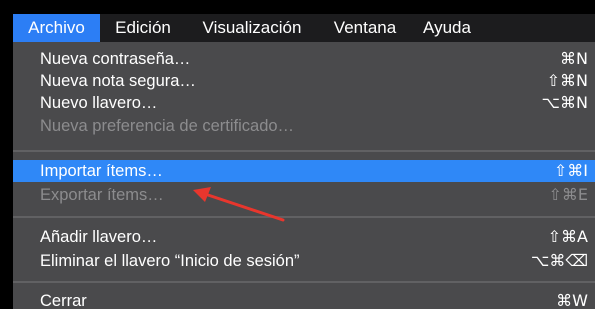 This screenshot has width=595, height=309. What do you see at coordinates (447, 28) in the screenshot?
I see `menu-bar-ayuda: Ayuda` at bounding box center [447, 28].